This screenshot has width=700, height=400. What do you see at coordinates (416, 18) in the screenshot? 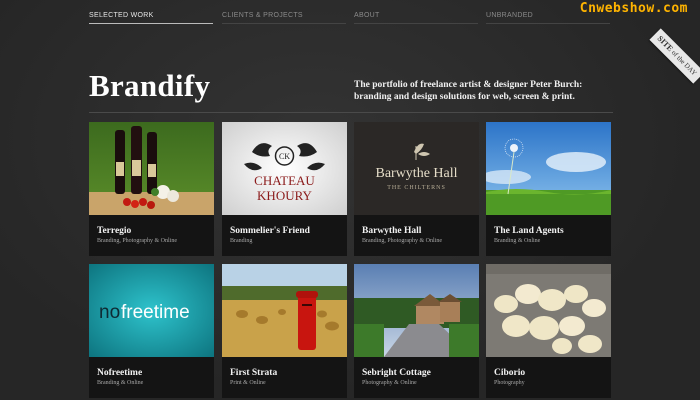
I see `nav-about: ABOUT` at bounding box center [416, 18].